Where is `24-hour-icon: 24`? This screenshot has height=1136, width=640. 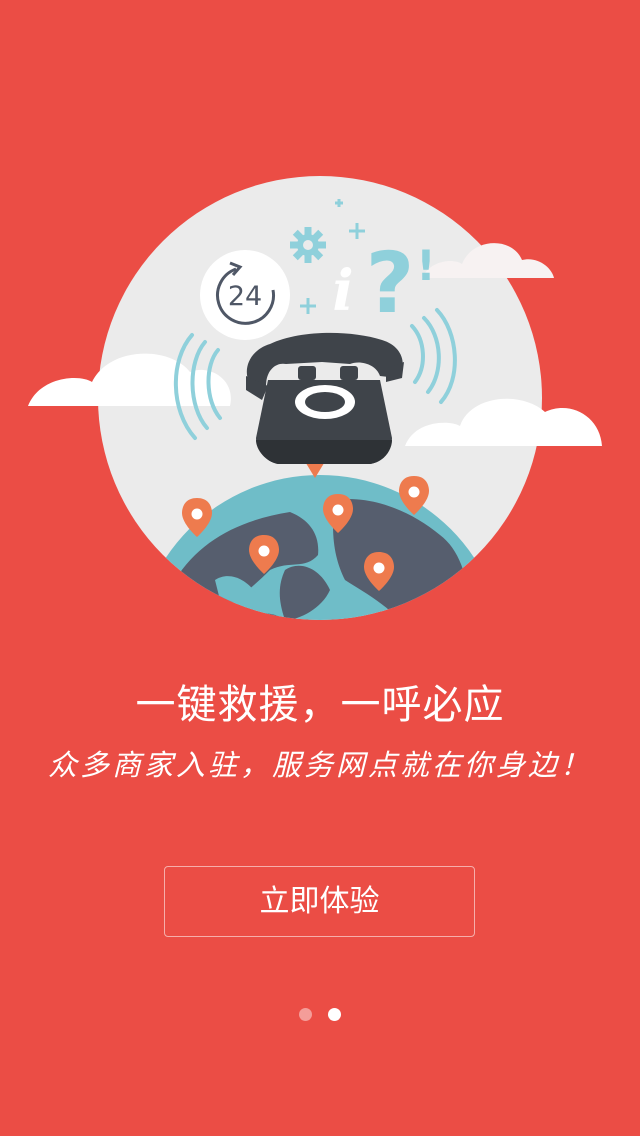
24-hour-icon: 24 is located at coordinates (245, 295).